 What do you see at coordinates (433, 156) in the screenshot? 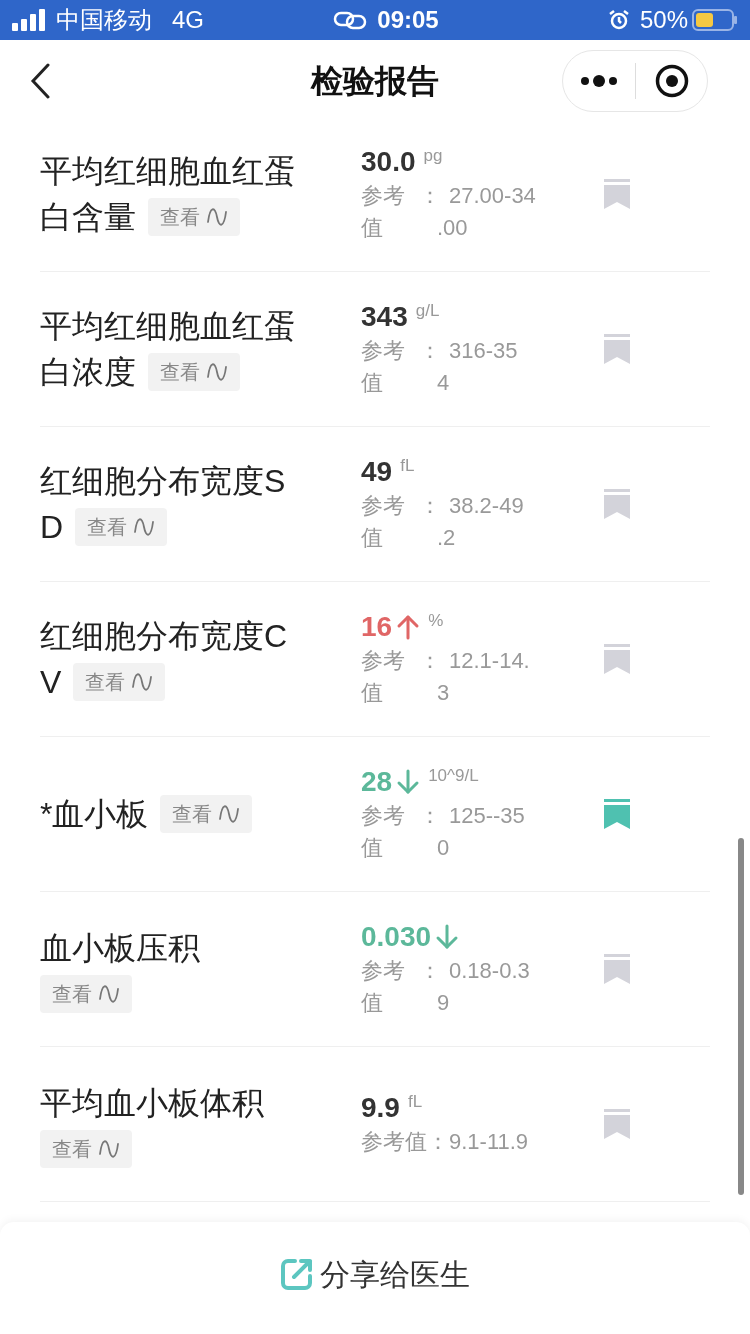
I see `unit-label: pg` at bounding box center [433, 156].